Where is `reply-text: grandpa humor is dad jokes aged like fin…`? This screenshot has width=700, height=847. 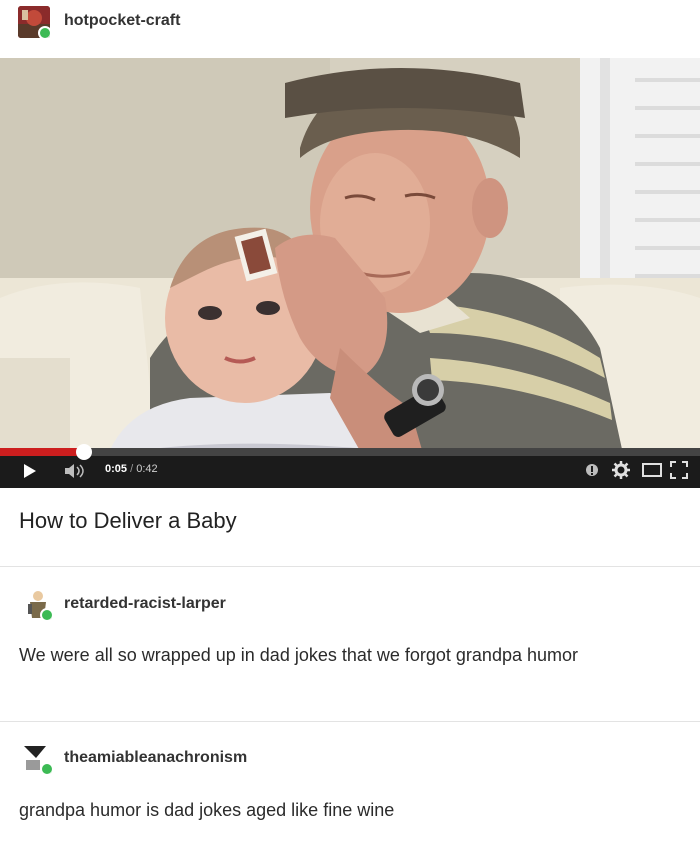
reply-text: grandpa humor is dad jokes aged like fin… is located at coordinates (207, 810).